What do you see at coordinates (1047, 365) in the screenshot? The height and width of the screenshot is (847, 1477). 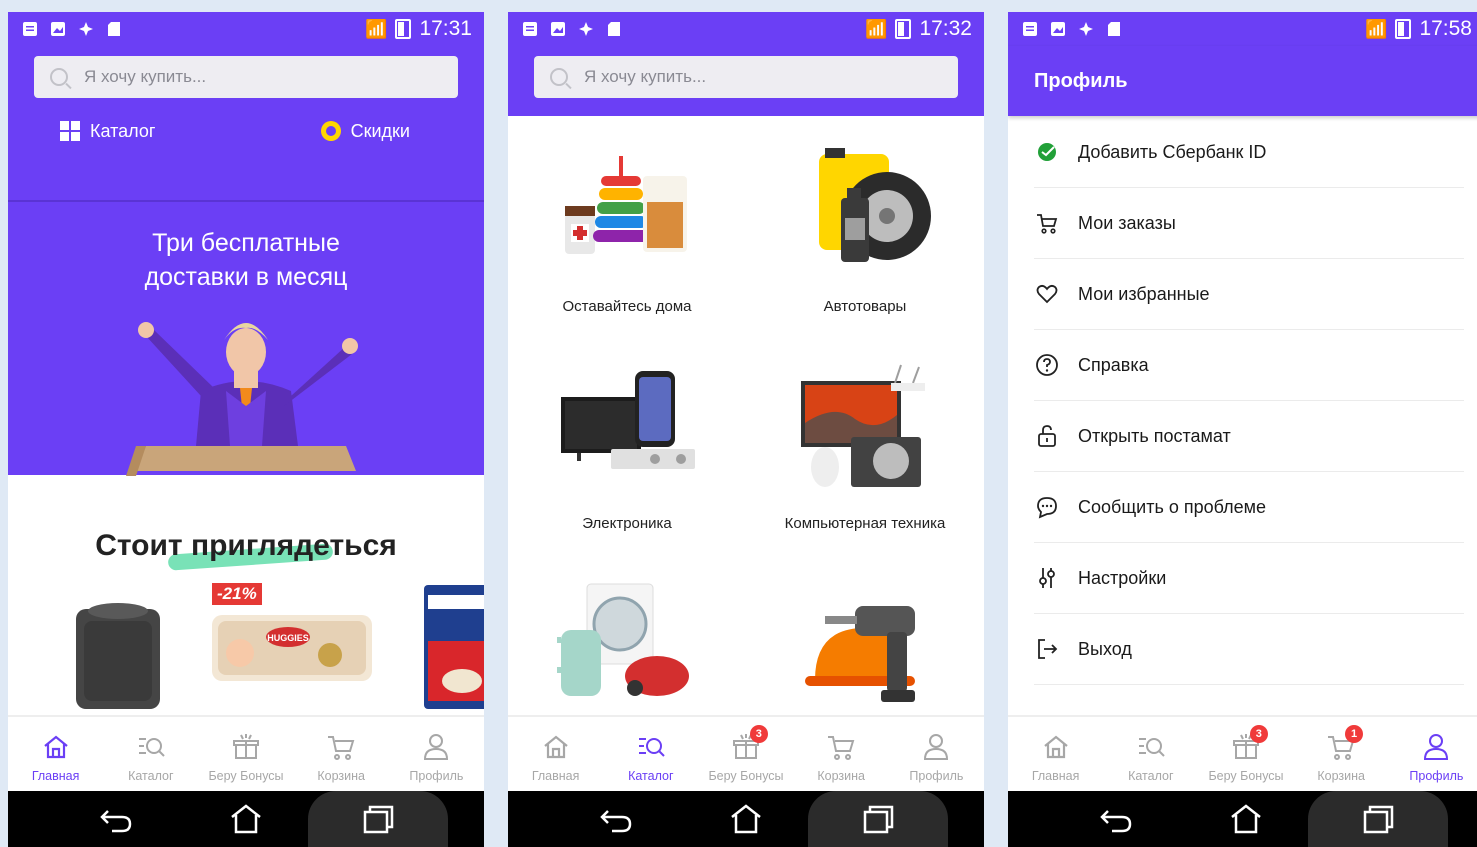 I see `help-icon` at bounding box center [1047, 365].